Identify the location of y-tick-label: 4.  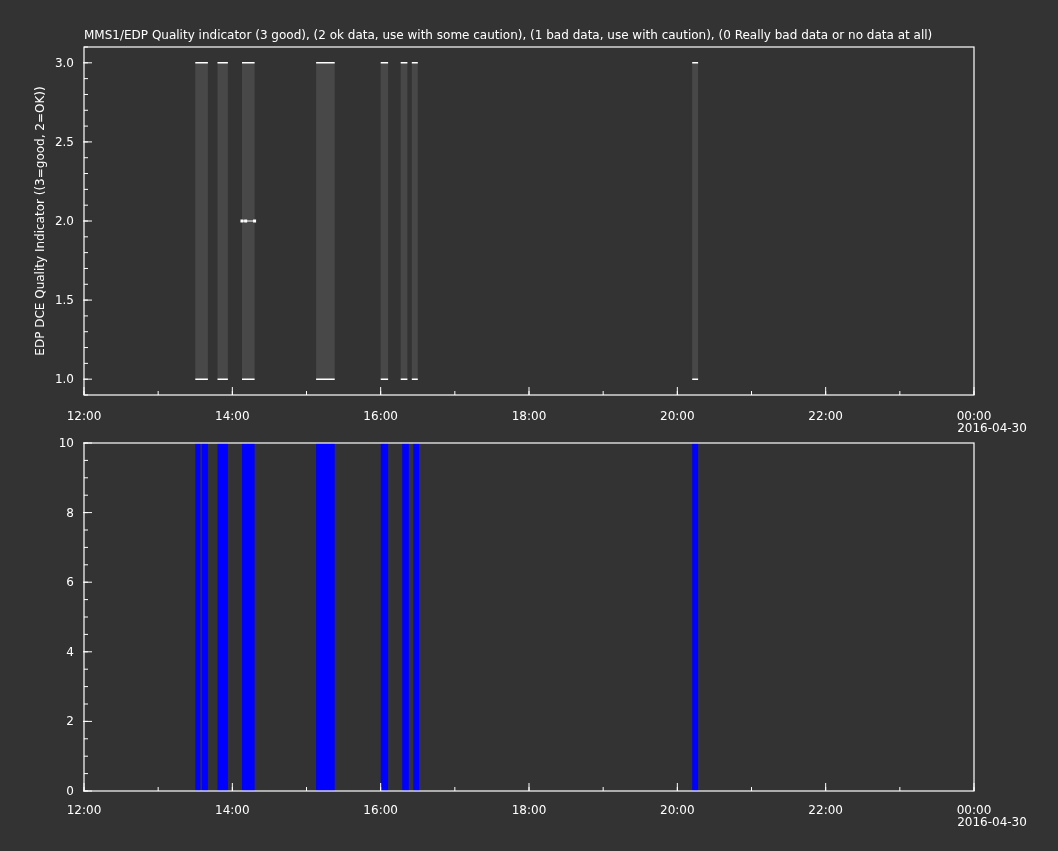
(70, 651).